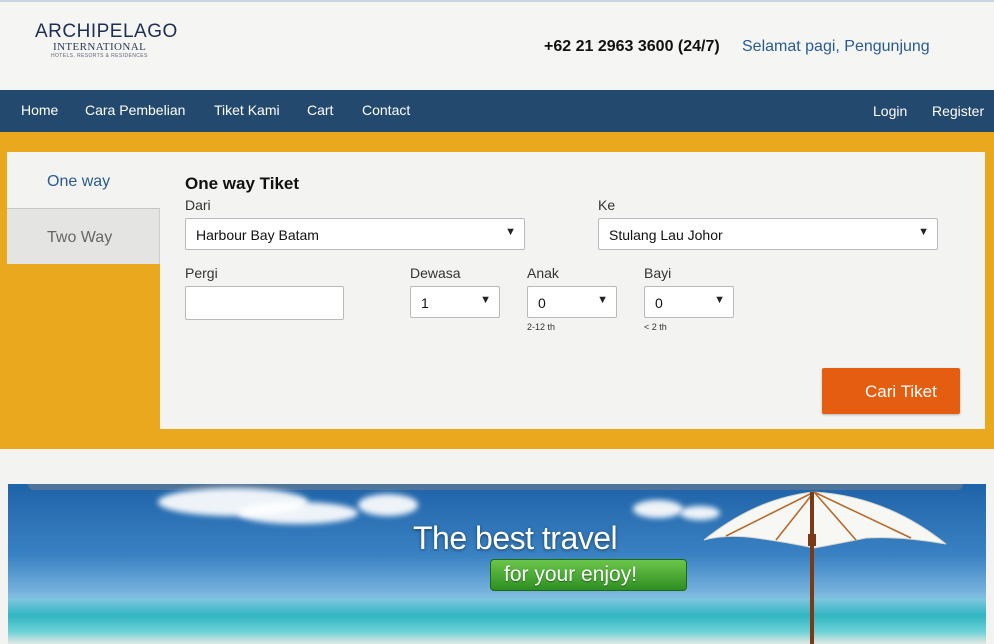 The width and height of the screenshot is (994, 644). I want to click on nav-register: Register, so click(958, 111).